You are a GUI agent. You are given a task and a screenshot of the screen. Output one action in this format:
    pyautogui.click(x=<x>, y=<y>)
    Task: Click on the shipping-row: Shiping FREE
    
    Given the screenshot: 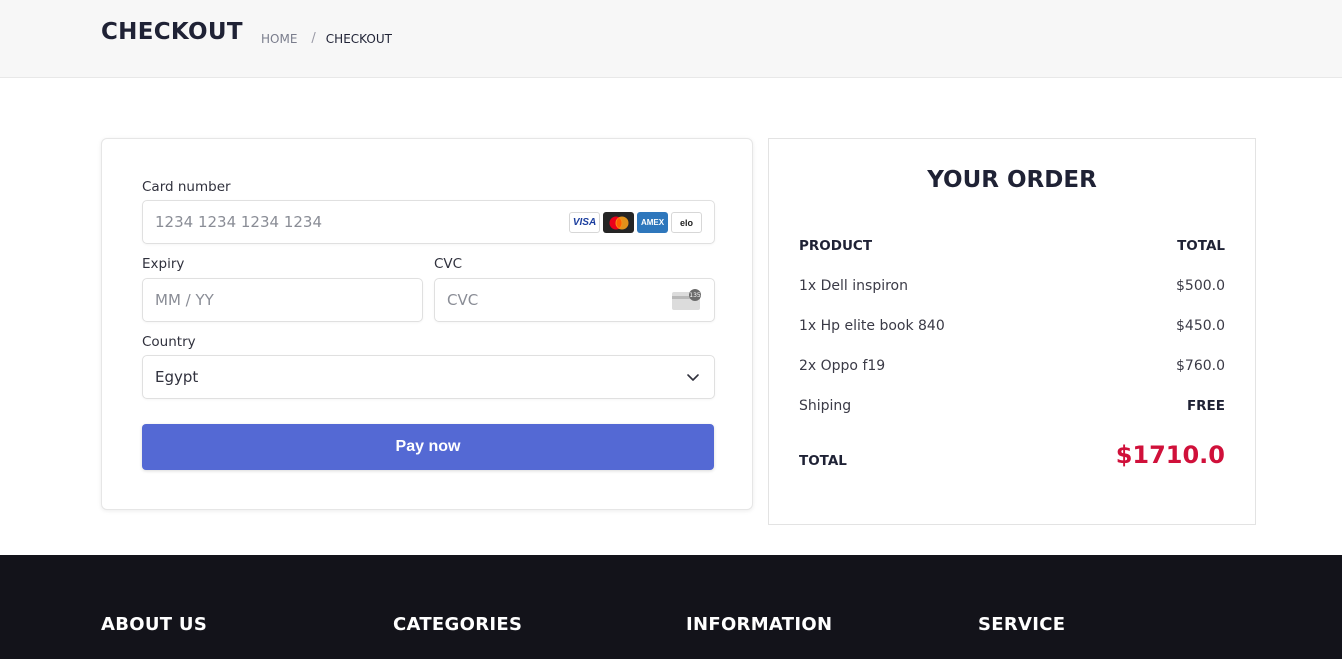 What is the action you would take?
    pyautogui.click(x=1012, y=406)
    